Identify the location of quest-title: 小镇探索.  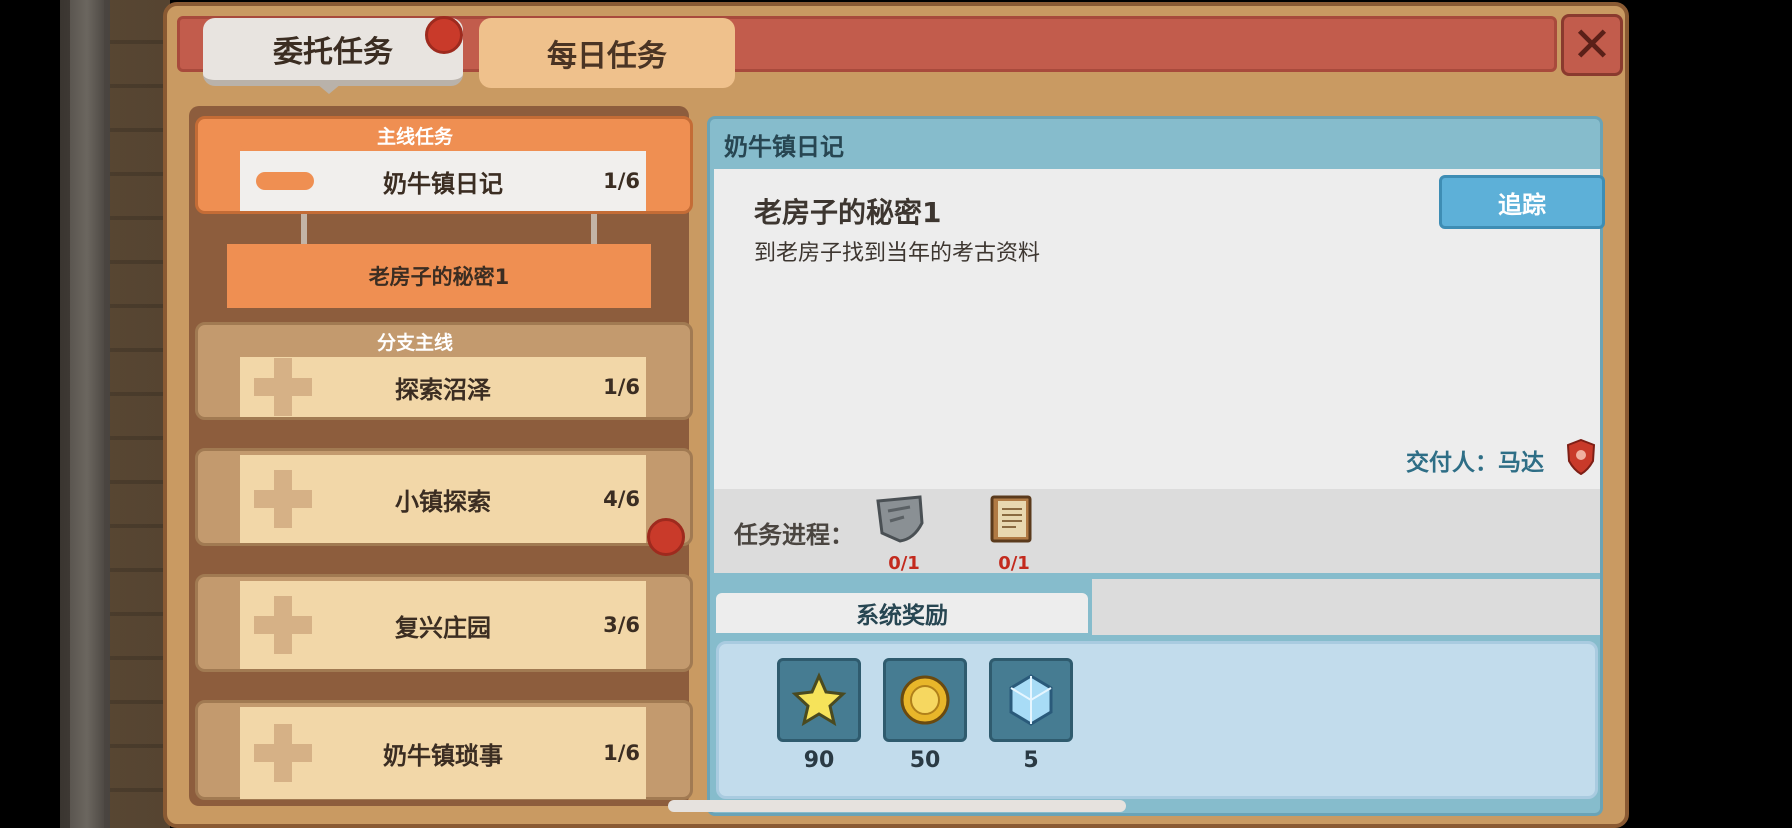
(443, 501).